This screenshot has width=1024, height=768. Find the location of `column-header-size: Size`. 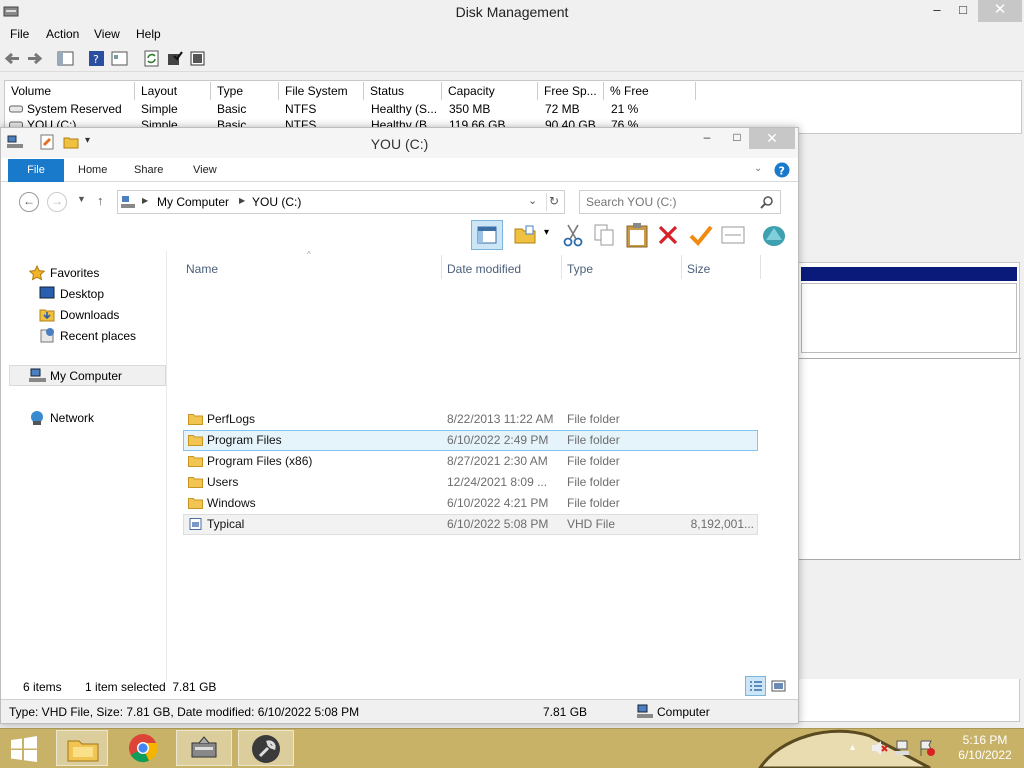

column-header-size: Size is located at coordinates (698, 269).